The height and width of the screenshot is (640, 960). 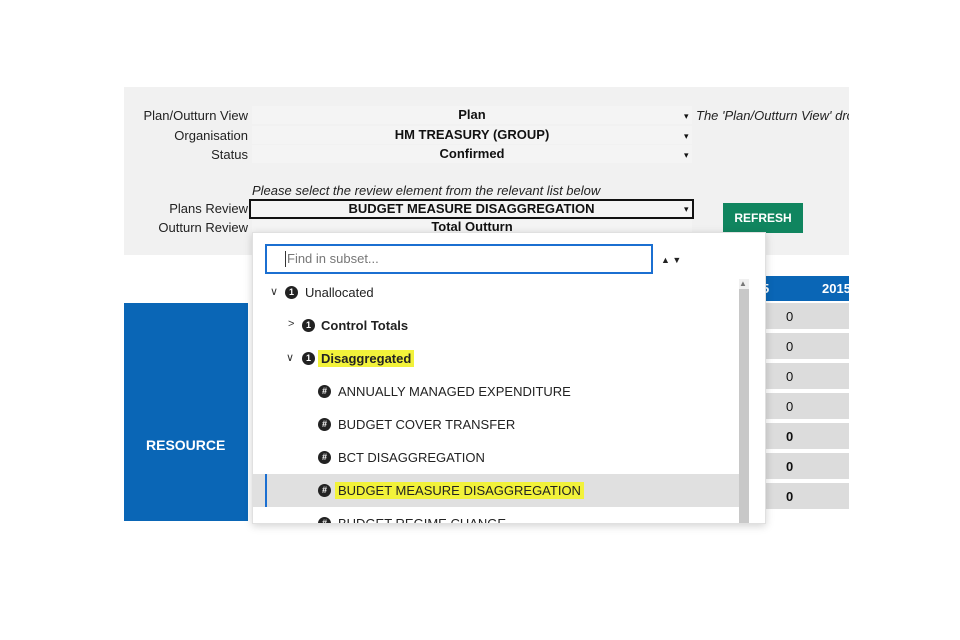 I want to click on plans-review-value: BUDGET MEASURE DISAGGREGATION, so click(x=471, y=208).